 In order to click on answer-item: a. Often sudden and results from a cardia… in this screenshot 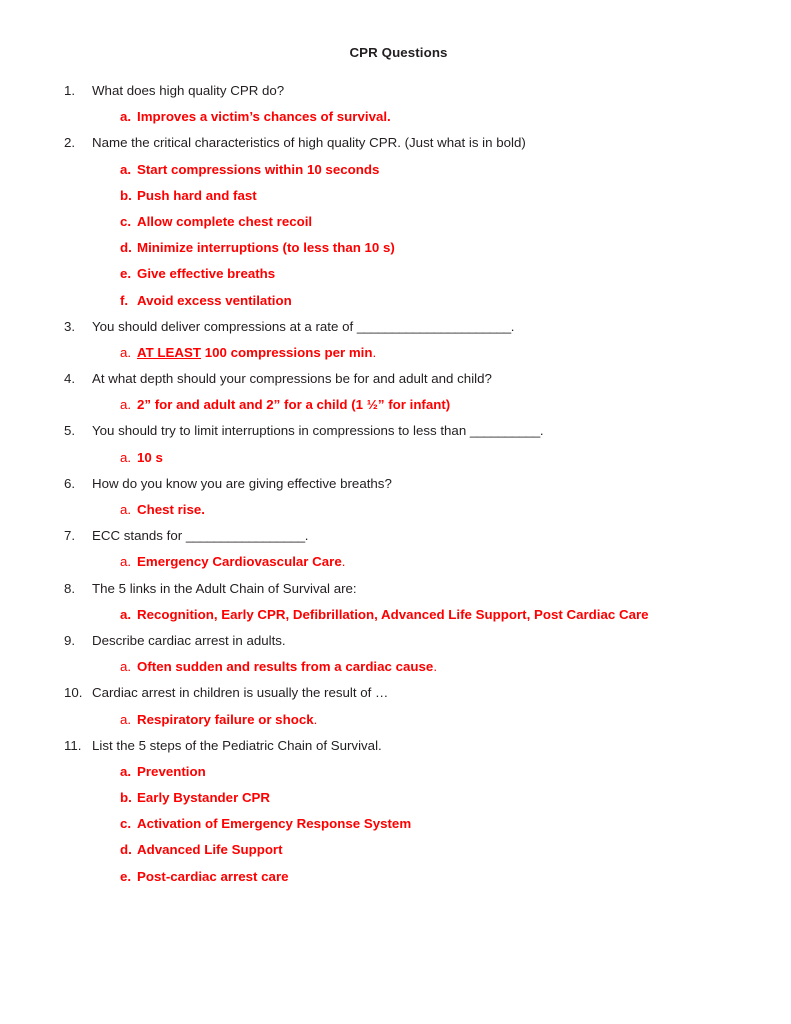, I will do `click(395, 667)`.